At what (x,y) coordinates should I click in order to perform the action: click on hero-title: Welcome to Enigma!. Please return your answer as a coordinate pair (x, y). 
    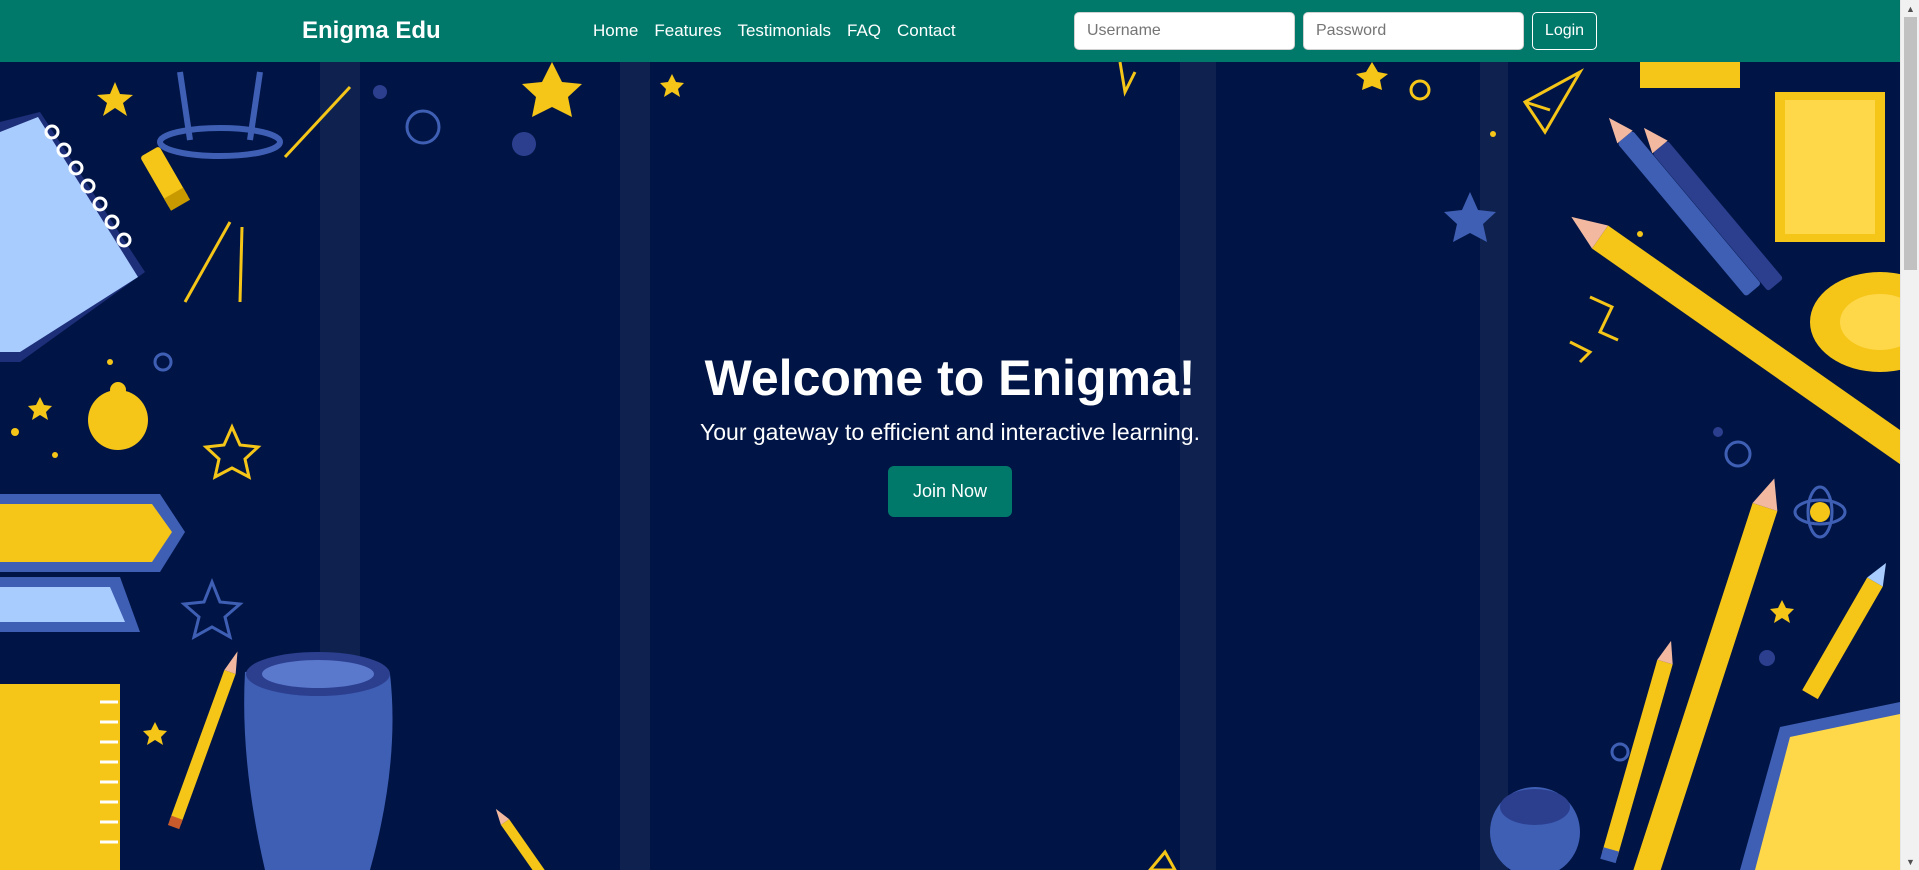
    Looking at the image, I should click on (950, 378).